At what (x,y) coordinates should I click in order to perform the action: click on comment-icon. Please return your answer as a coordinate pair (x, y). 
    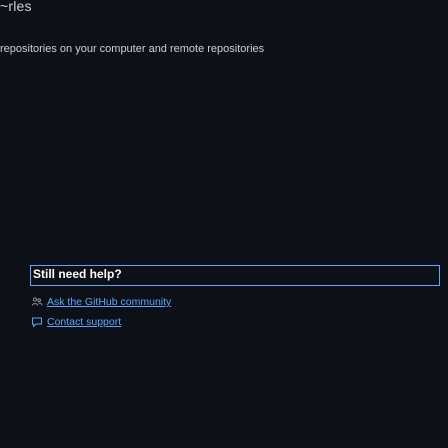
    Looking at the image, I should click on (37, 322).